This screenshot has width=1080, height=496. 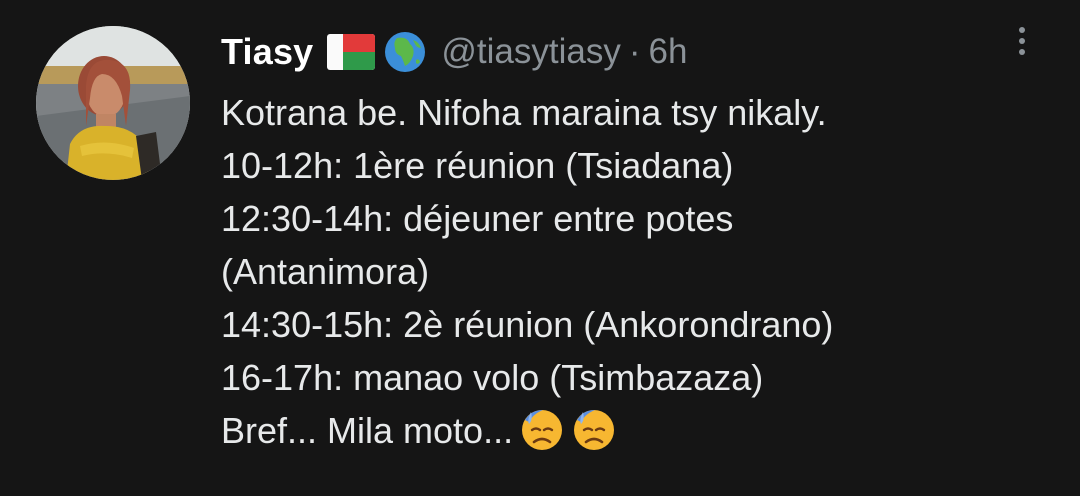 I want to click on timestamp: 6h, so click(x=668, y=52).